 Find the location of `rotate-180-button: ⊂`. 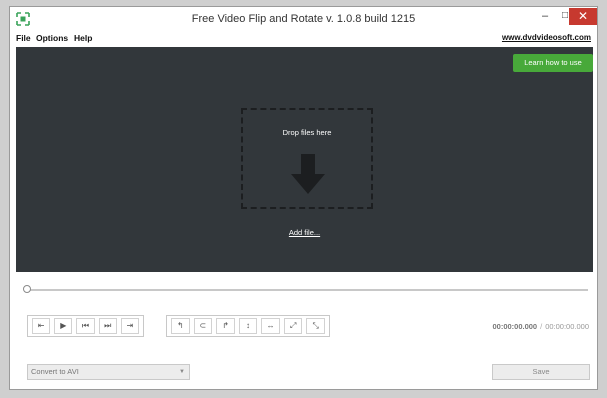

rotate-180-button: ⊂ is located at coordinates (203, 326).